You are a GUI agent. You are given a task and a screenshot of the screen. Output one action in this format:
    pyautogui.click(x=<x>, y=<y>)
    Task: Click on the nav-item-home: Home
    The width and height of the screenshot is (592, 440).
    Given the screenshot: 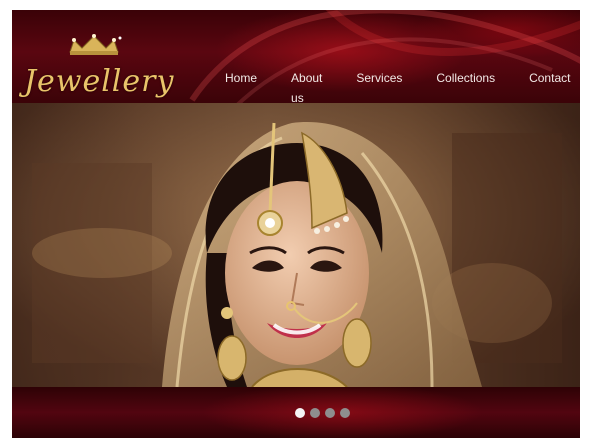 What is the action you would take?
    pyautogui.click(x=241, y=78)
    